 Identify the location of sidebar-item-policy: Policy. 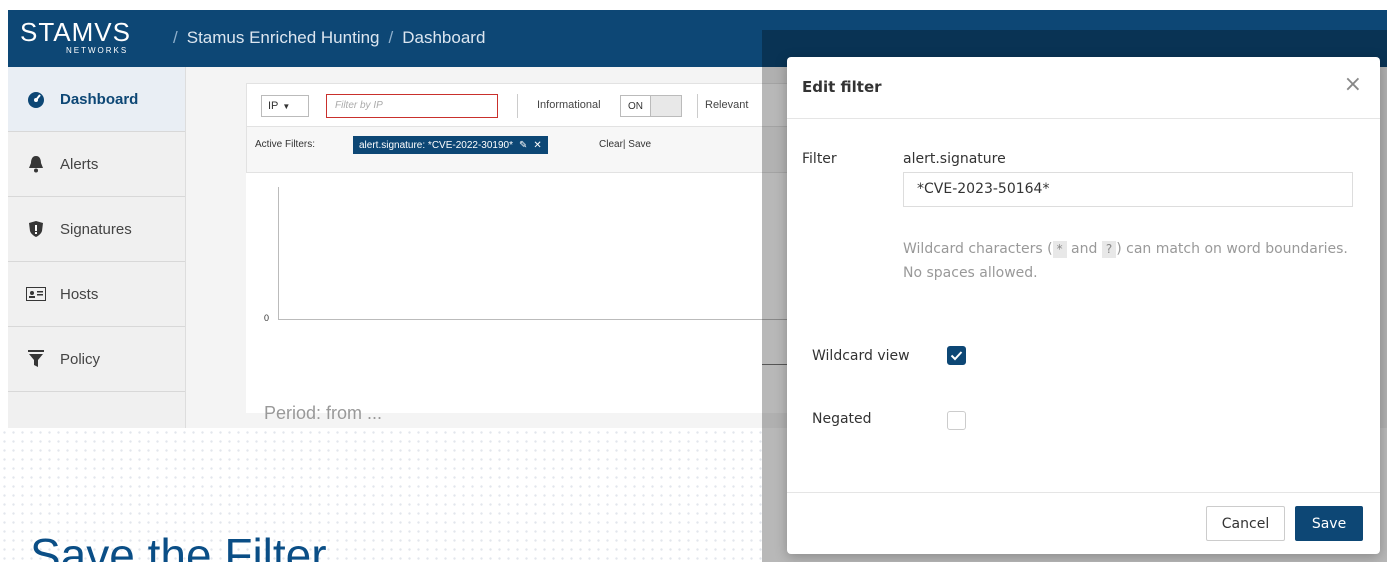
(96, 359).